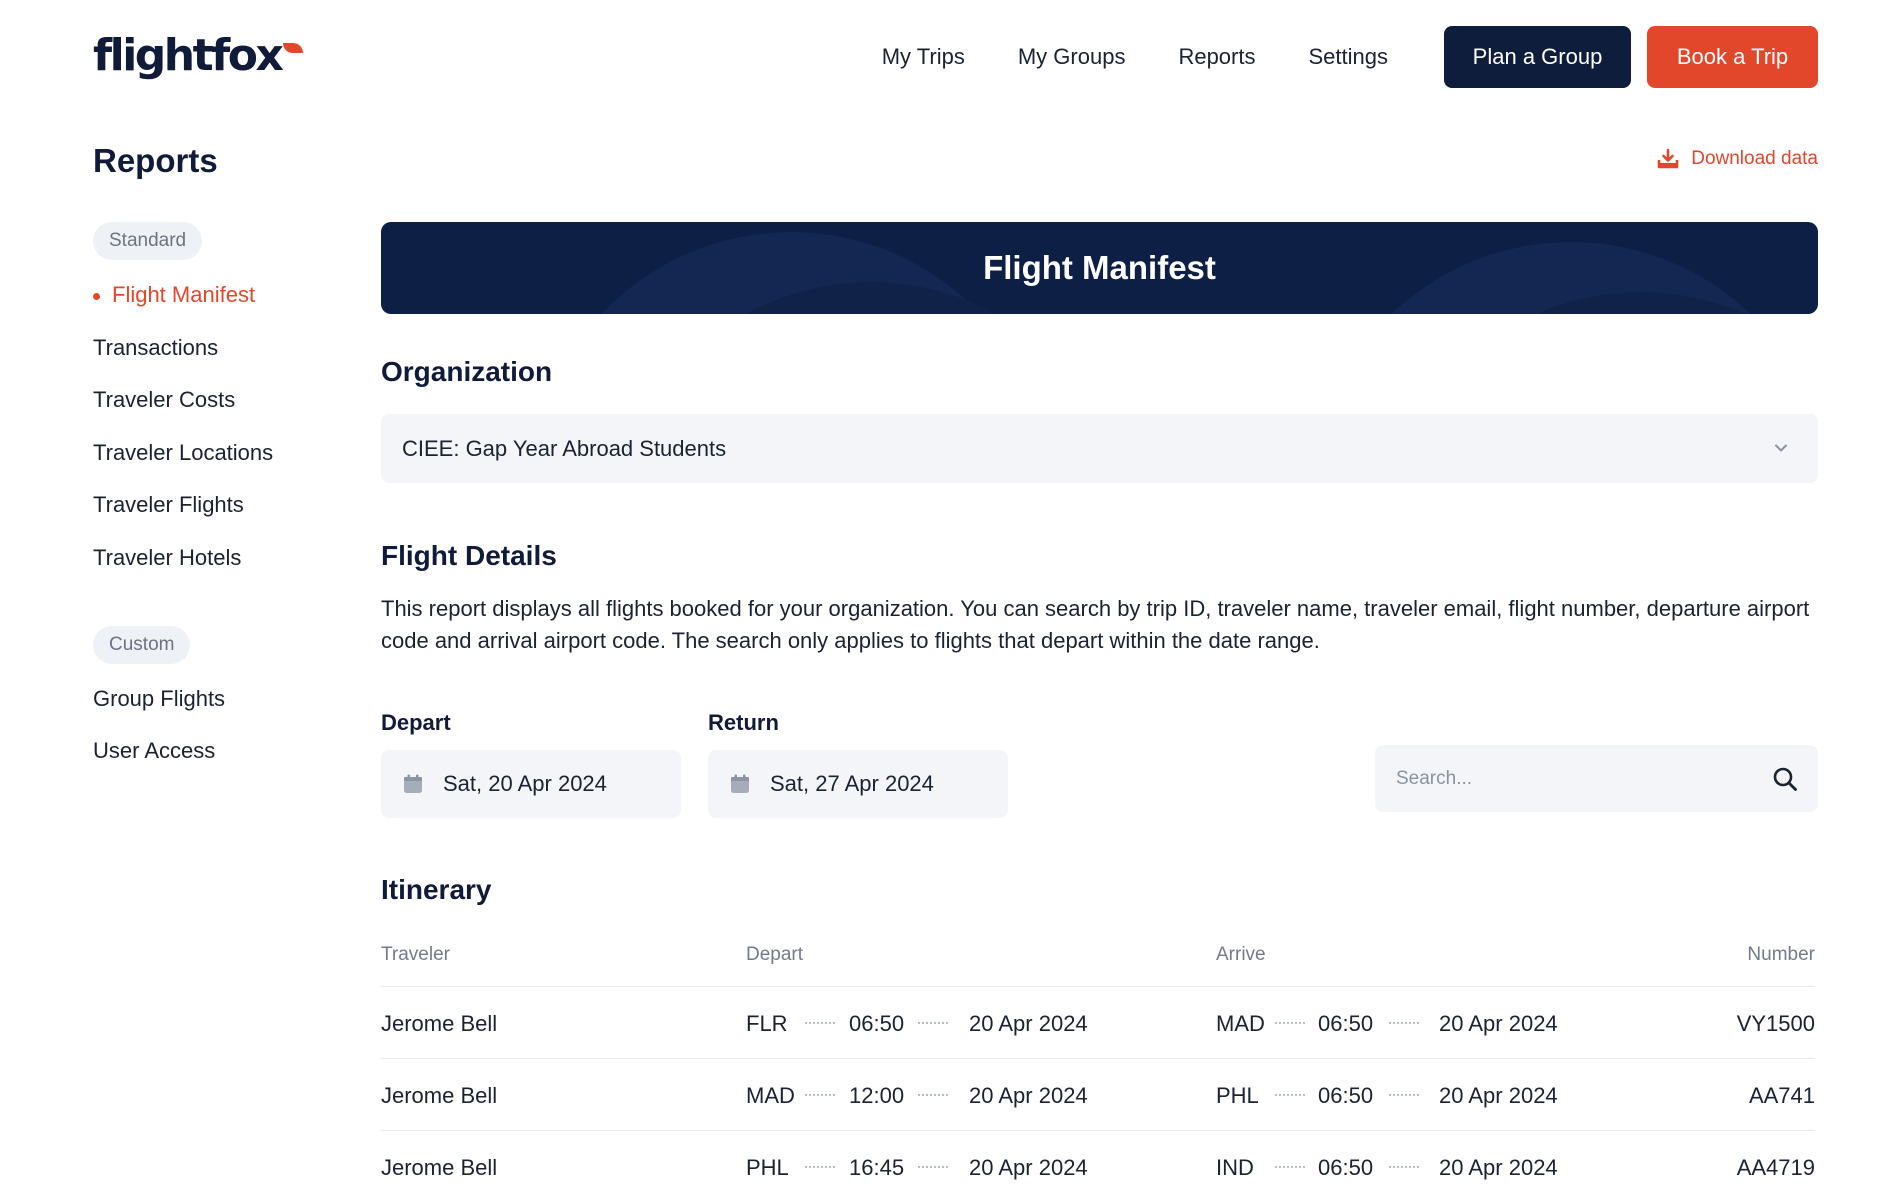  What do you see at coordinates (767, 1023) in the screenshot?
I see `depart-airport-code: FLR` at bounding box center [767, 1023].